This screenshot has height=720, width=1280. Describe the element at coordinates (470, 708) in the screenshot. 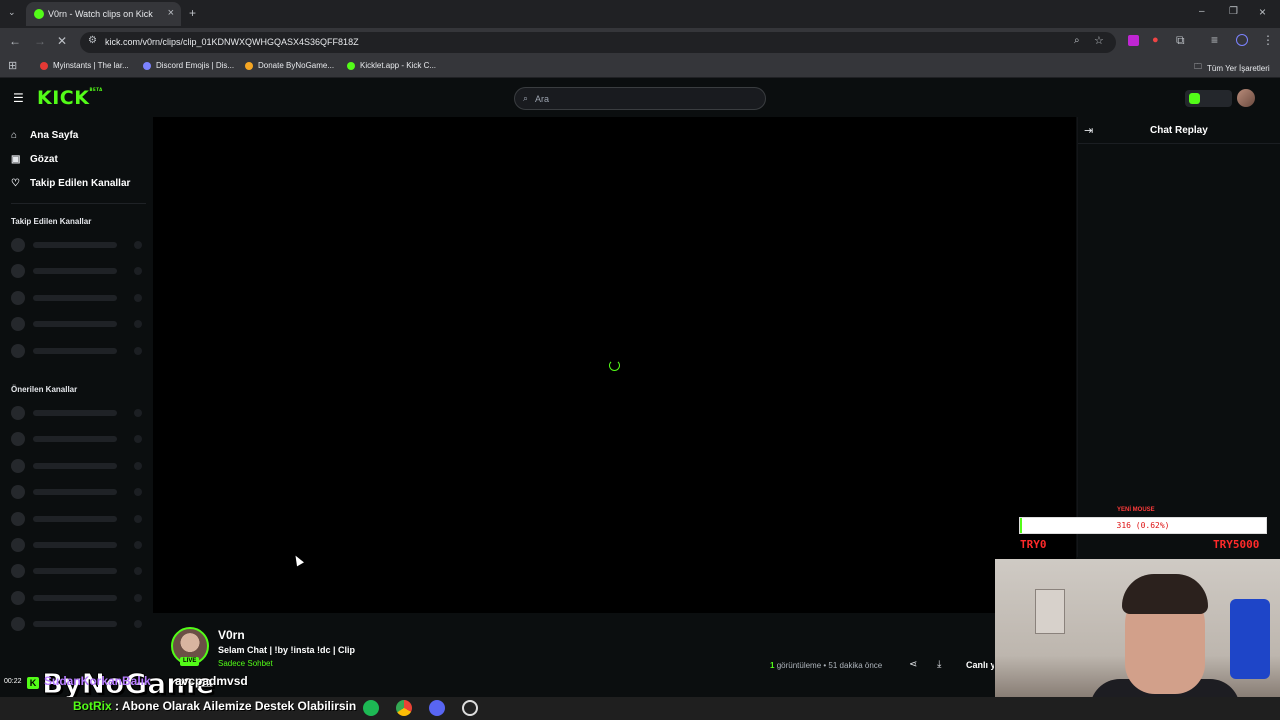

I see `obs-taskbar-icon` at that location.